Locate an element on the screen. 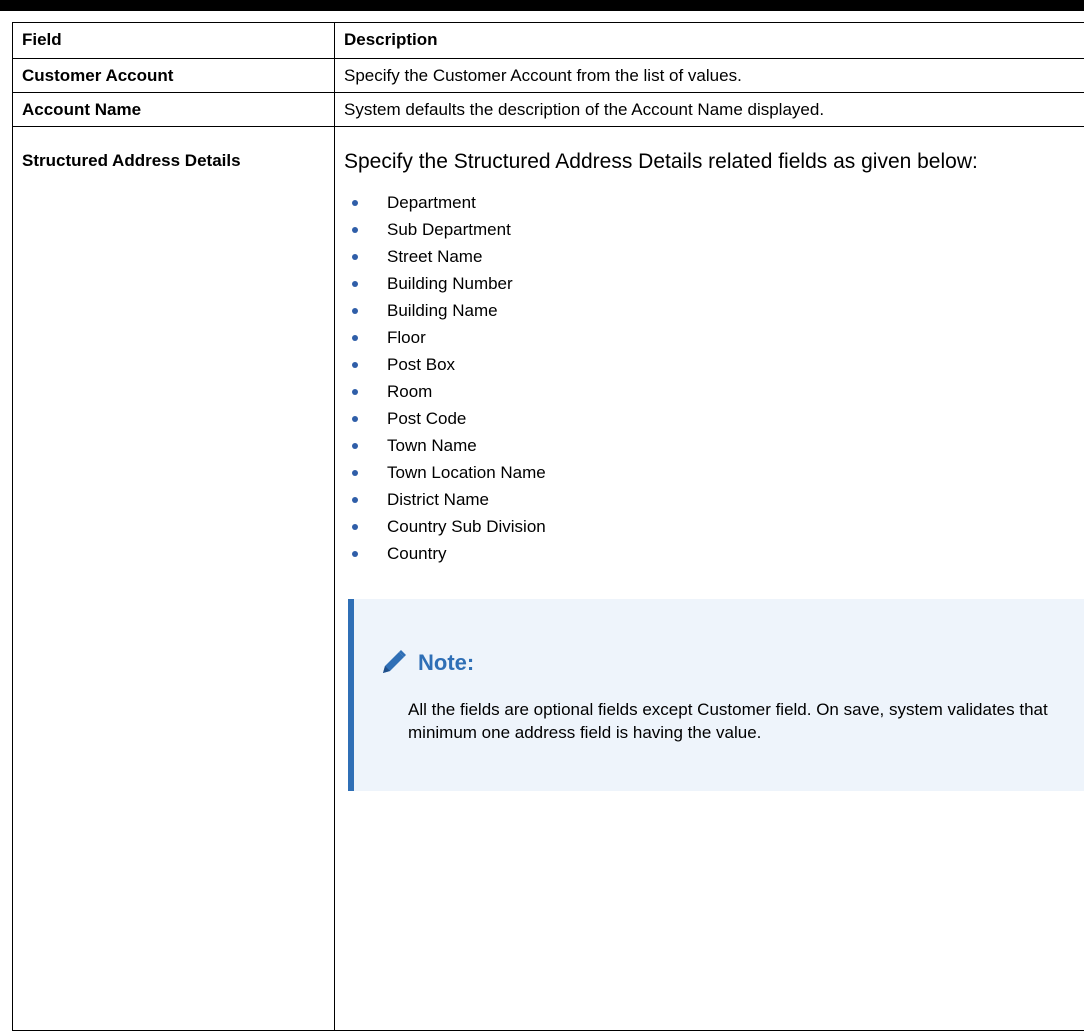  list-item: Room is located at coordinates (709, 391).